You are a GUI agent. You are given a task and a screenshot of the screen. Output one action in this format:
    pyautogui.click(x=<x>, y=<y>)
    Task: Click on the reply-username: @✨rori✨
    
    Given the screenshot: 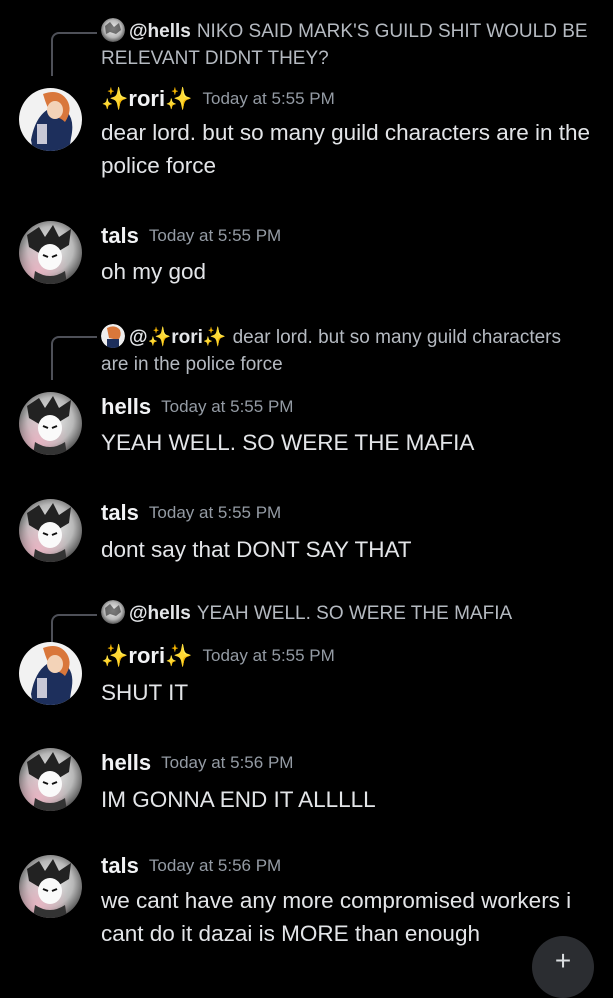 What is the action you would take?
    pyautogui.click(x=178, y=337)
    